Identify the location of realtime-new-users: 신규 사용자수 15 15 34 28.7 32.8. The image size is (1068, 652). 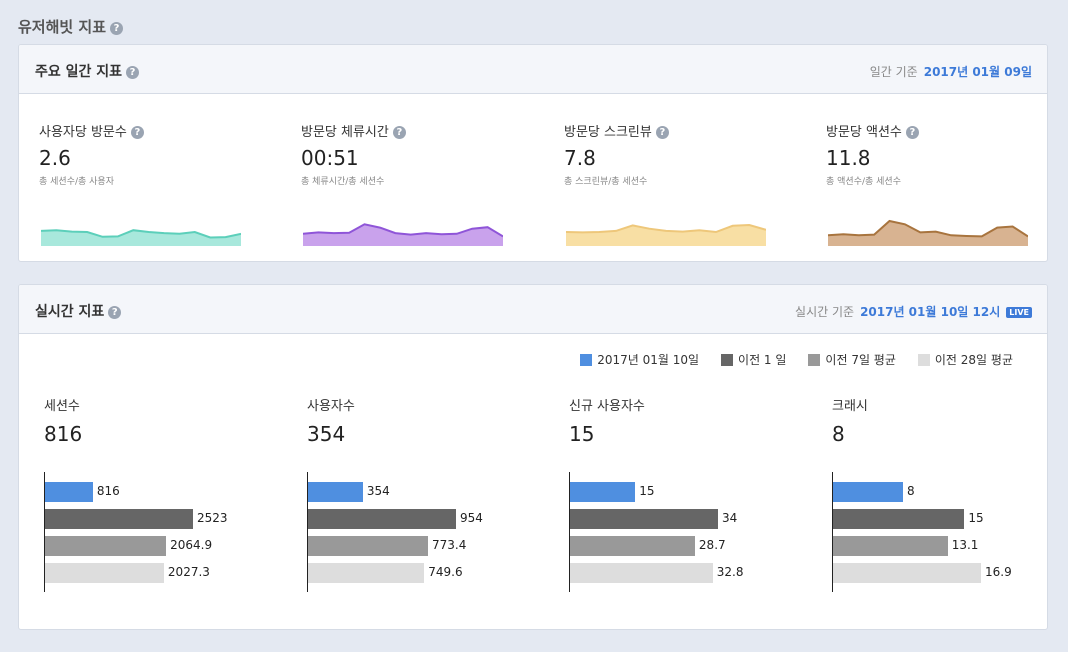
(684, 495).